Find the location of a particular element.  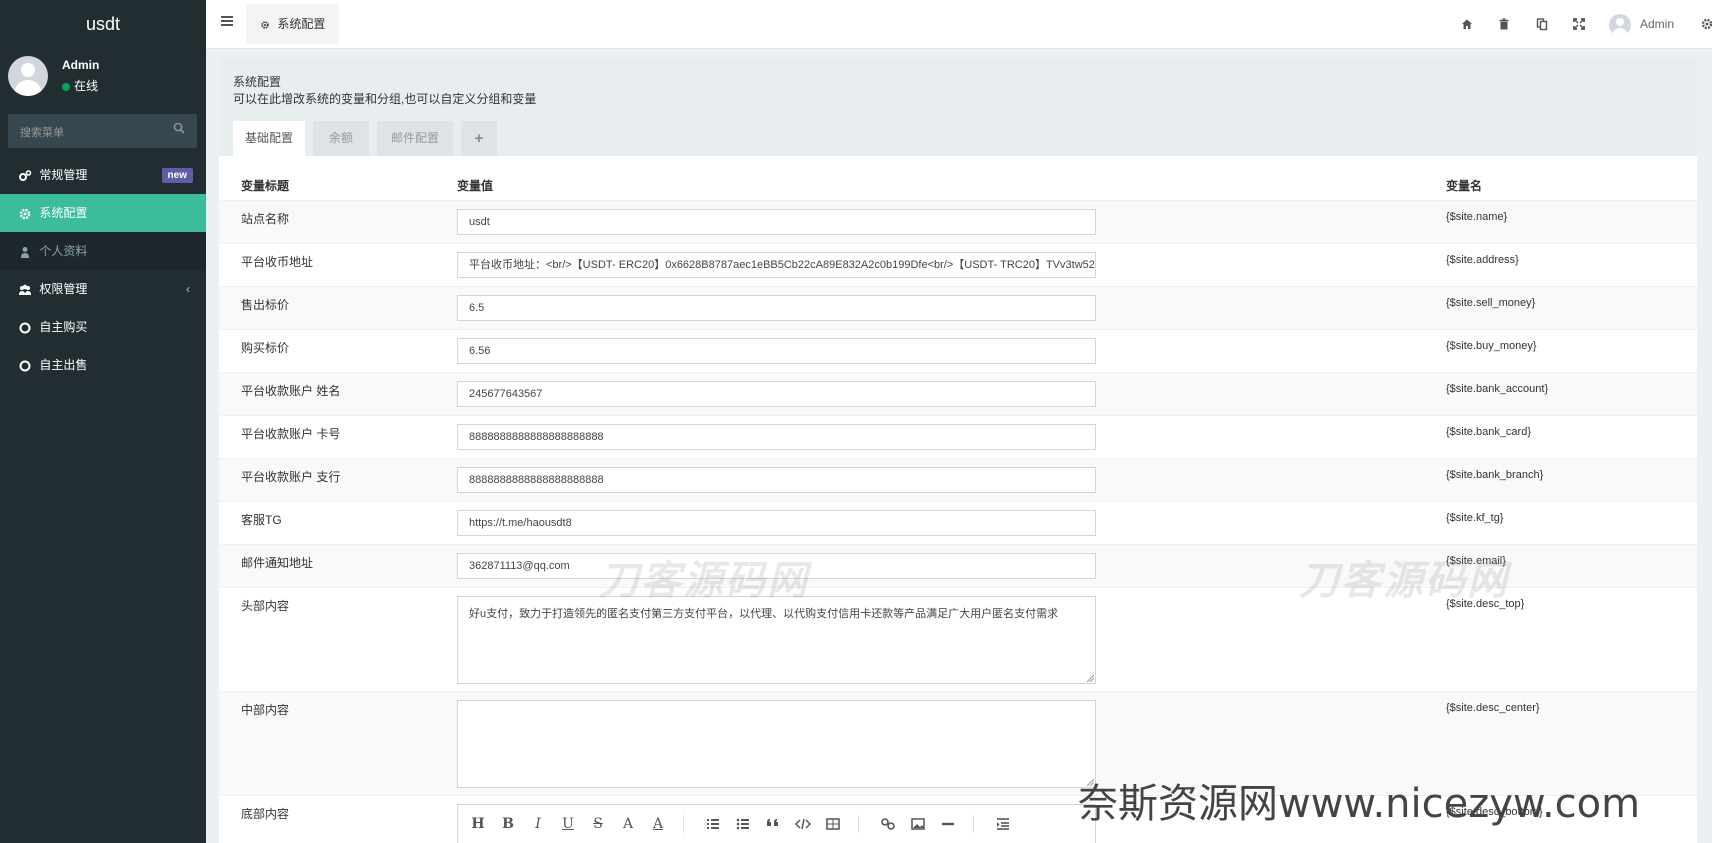

row-var-name: {$site.desc_center} is located at coordinates (1493, 708).